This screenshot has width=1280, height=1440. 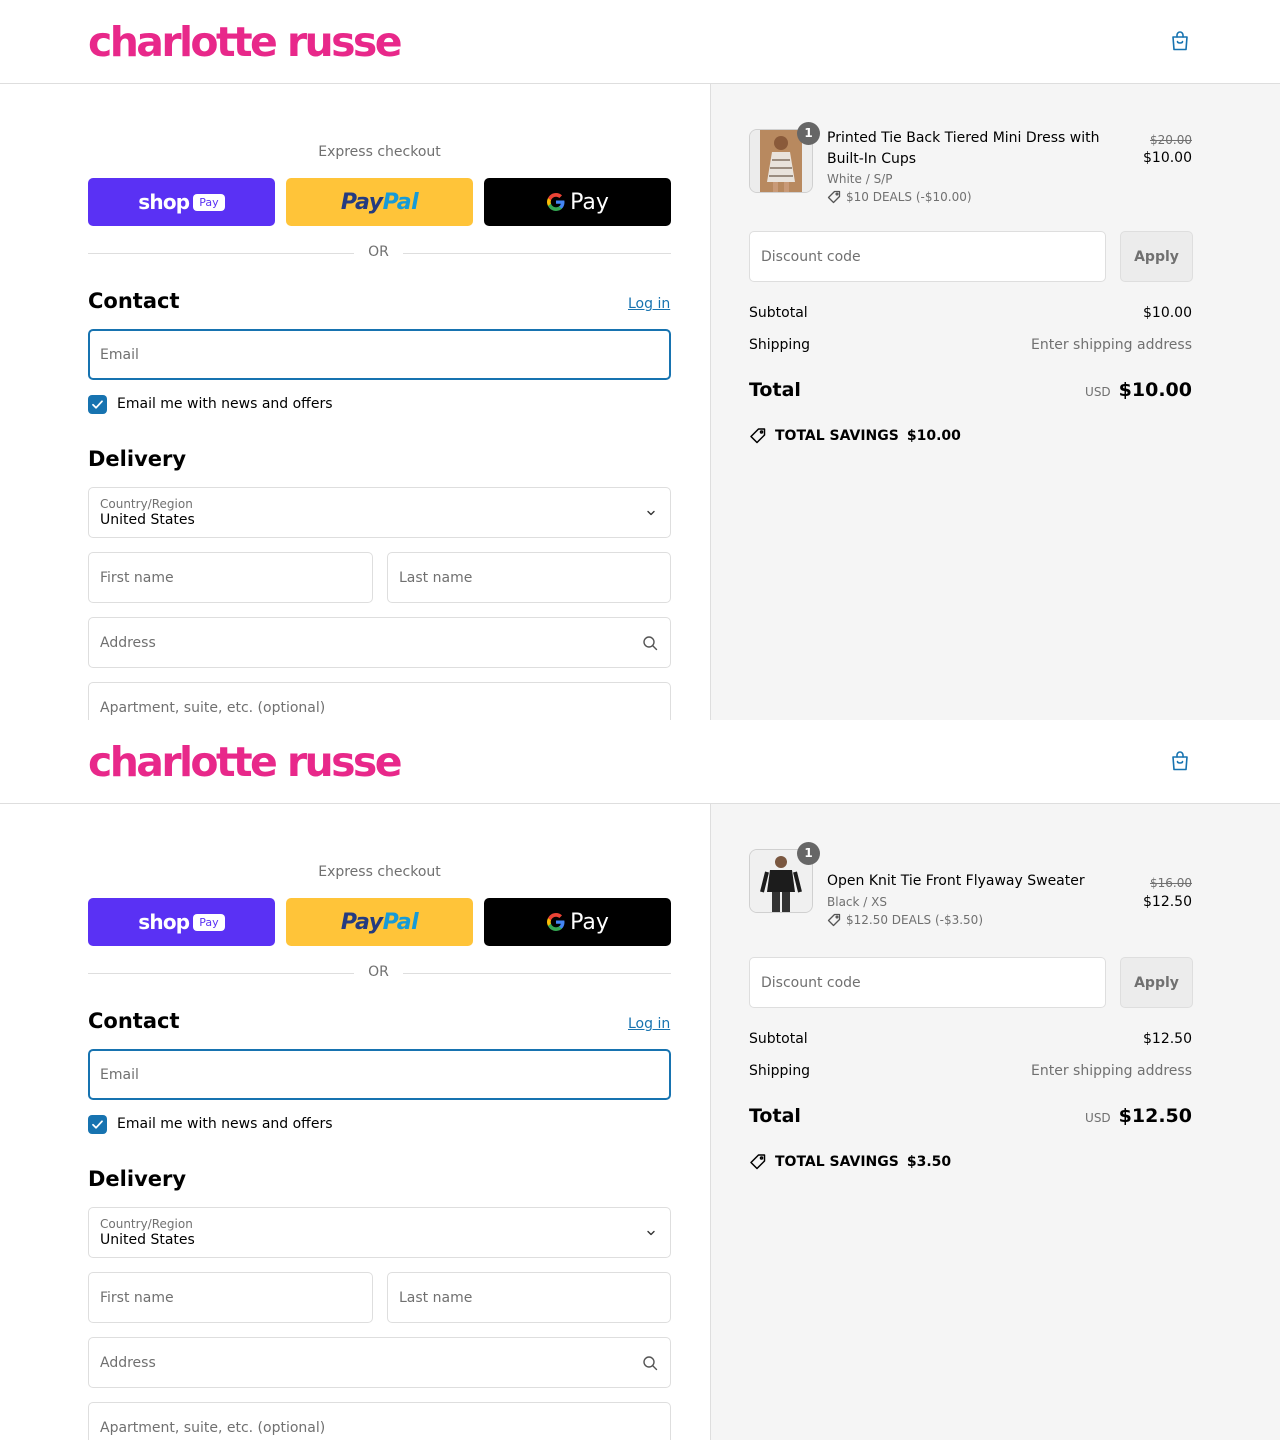 What do you see at coordinates (837, 436) in the screenshot?
I see `savings-label: TOTAL SAVINGS` at bounding box center [837, 436].